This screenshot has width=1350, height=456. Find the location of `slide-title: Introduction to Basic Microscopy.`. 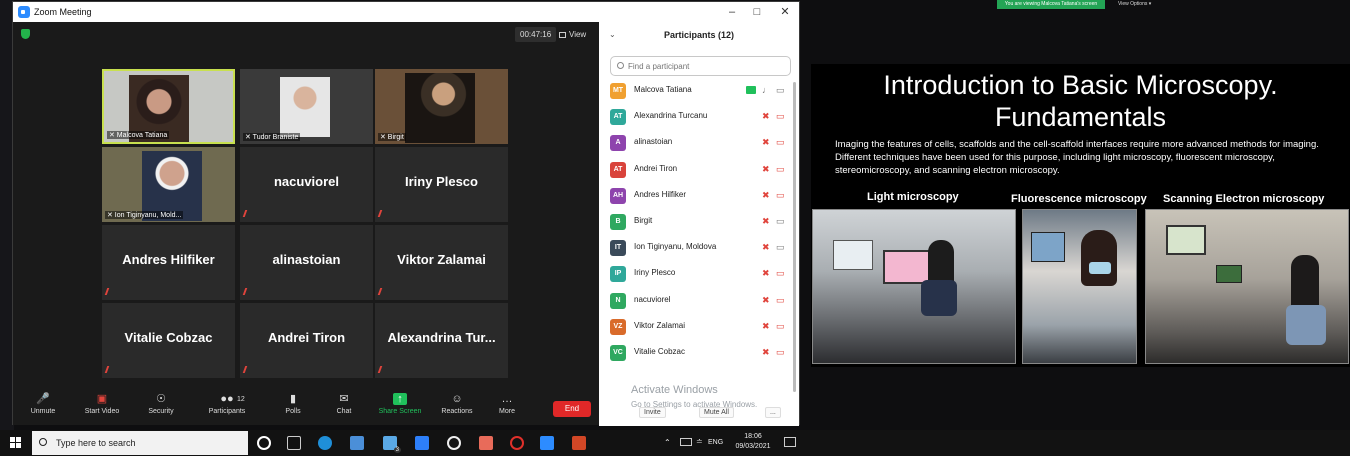

slide-title: Introduction to Basic Microscopy. is located at coordinates (1080, 85).